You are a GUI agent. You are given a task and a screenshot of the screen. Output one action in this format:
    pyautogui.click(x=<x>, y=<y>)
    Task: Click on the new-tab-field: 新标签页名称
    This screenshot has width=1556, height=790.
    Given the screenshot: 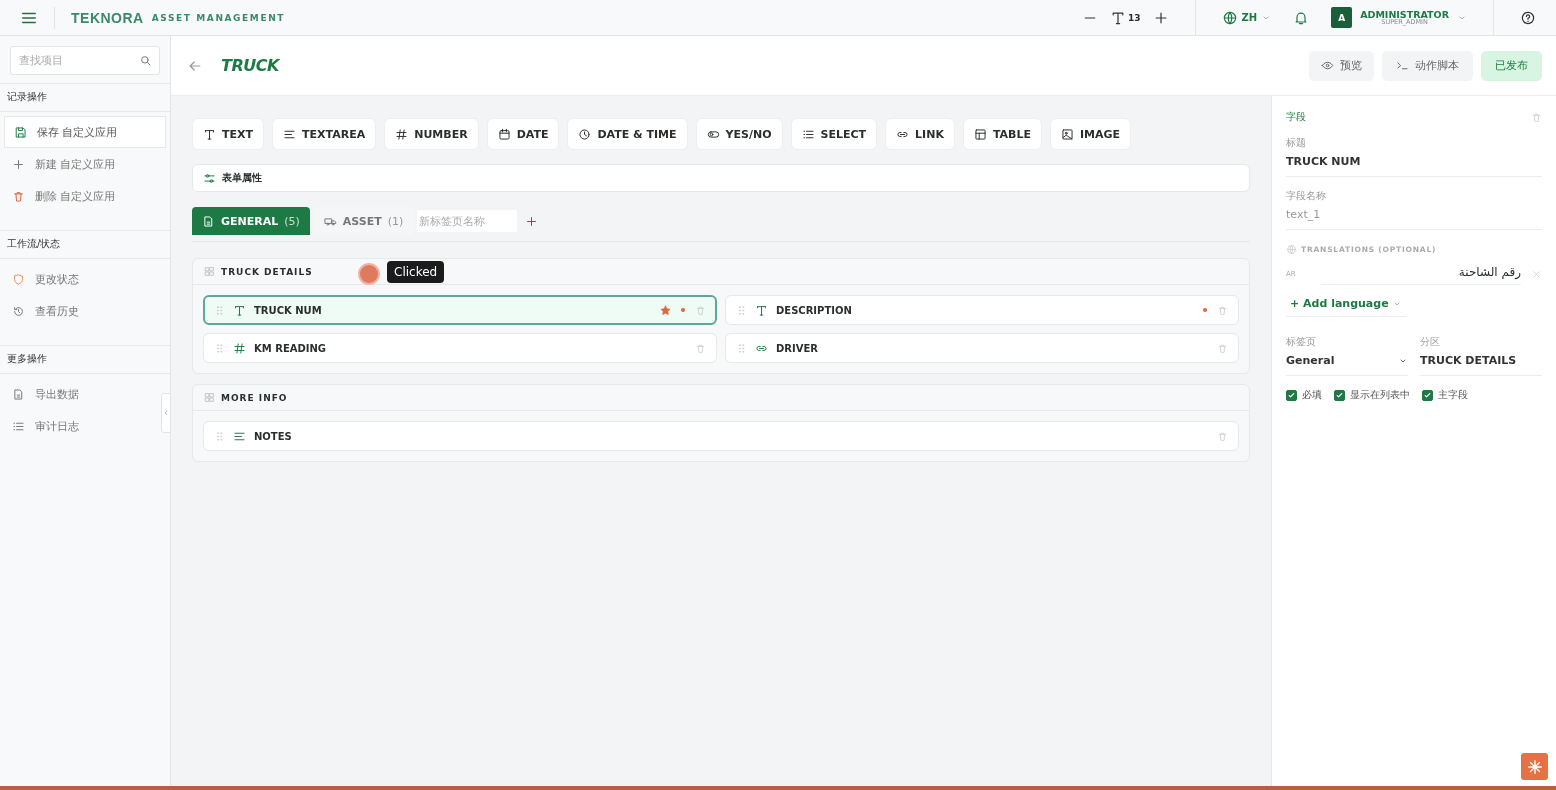 What is the action you would take?
    pyautogui.click(x=467, y=221)
    